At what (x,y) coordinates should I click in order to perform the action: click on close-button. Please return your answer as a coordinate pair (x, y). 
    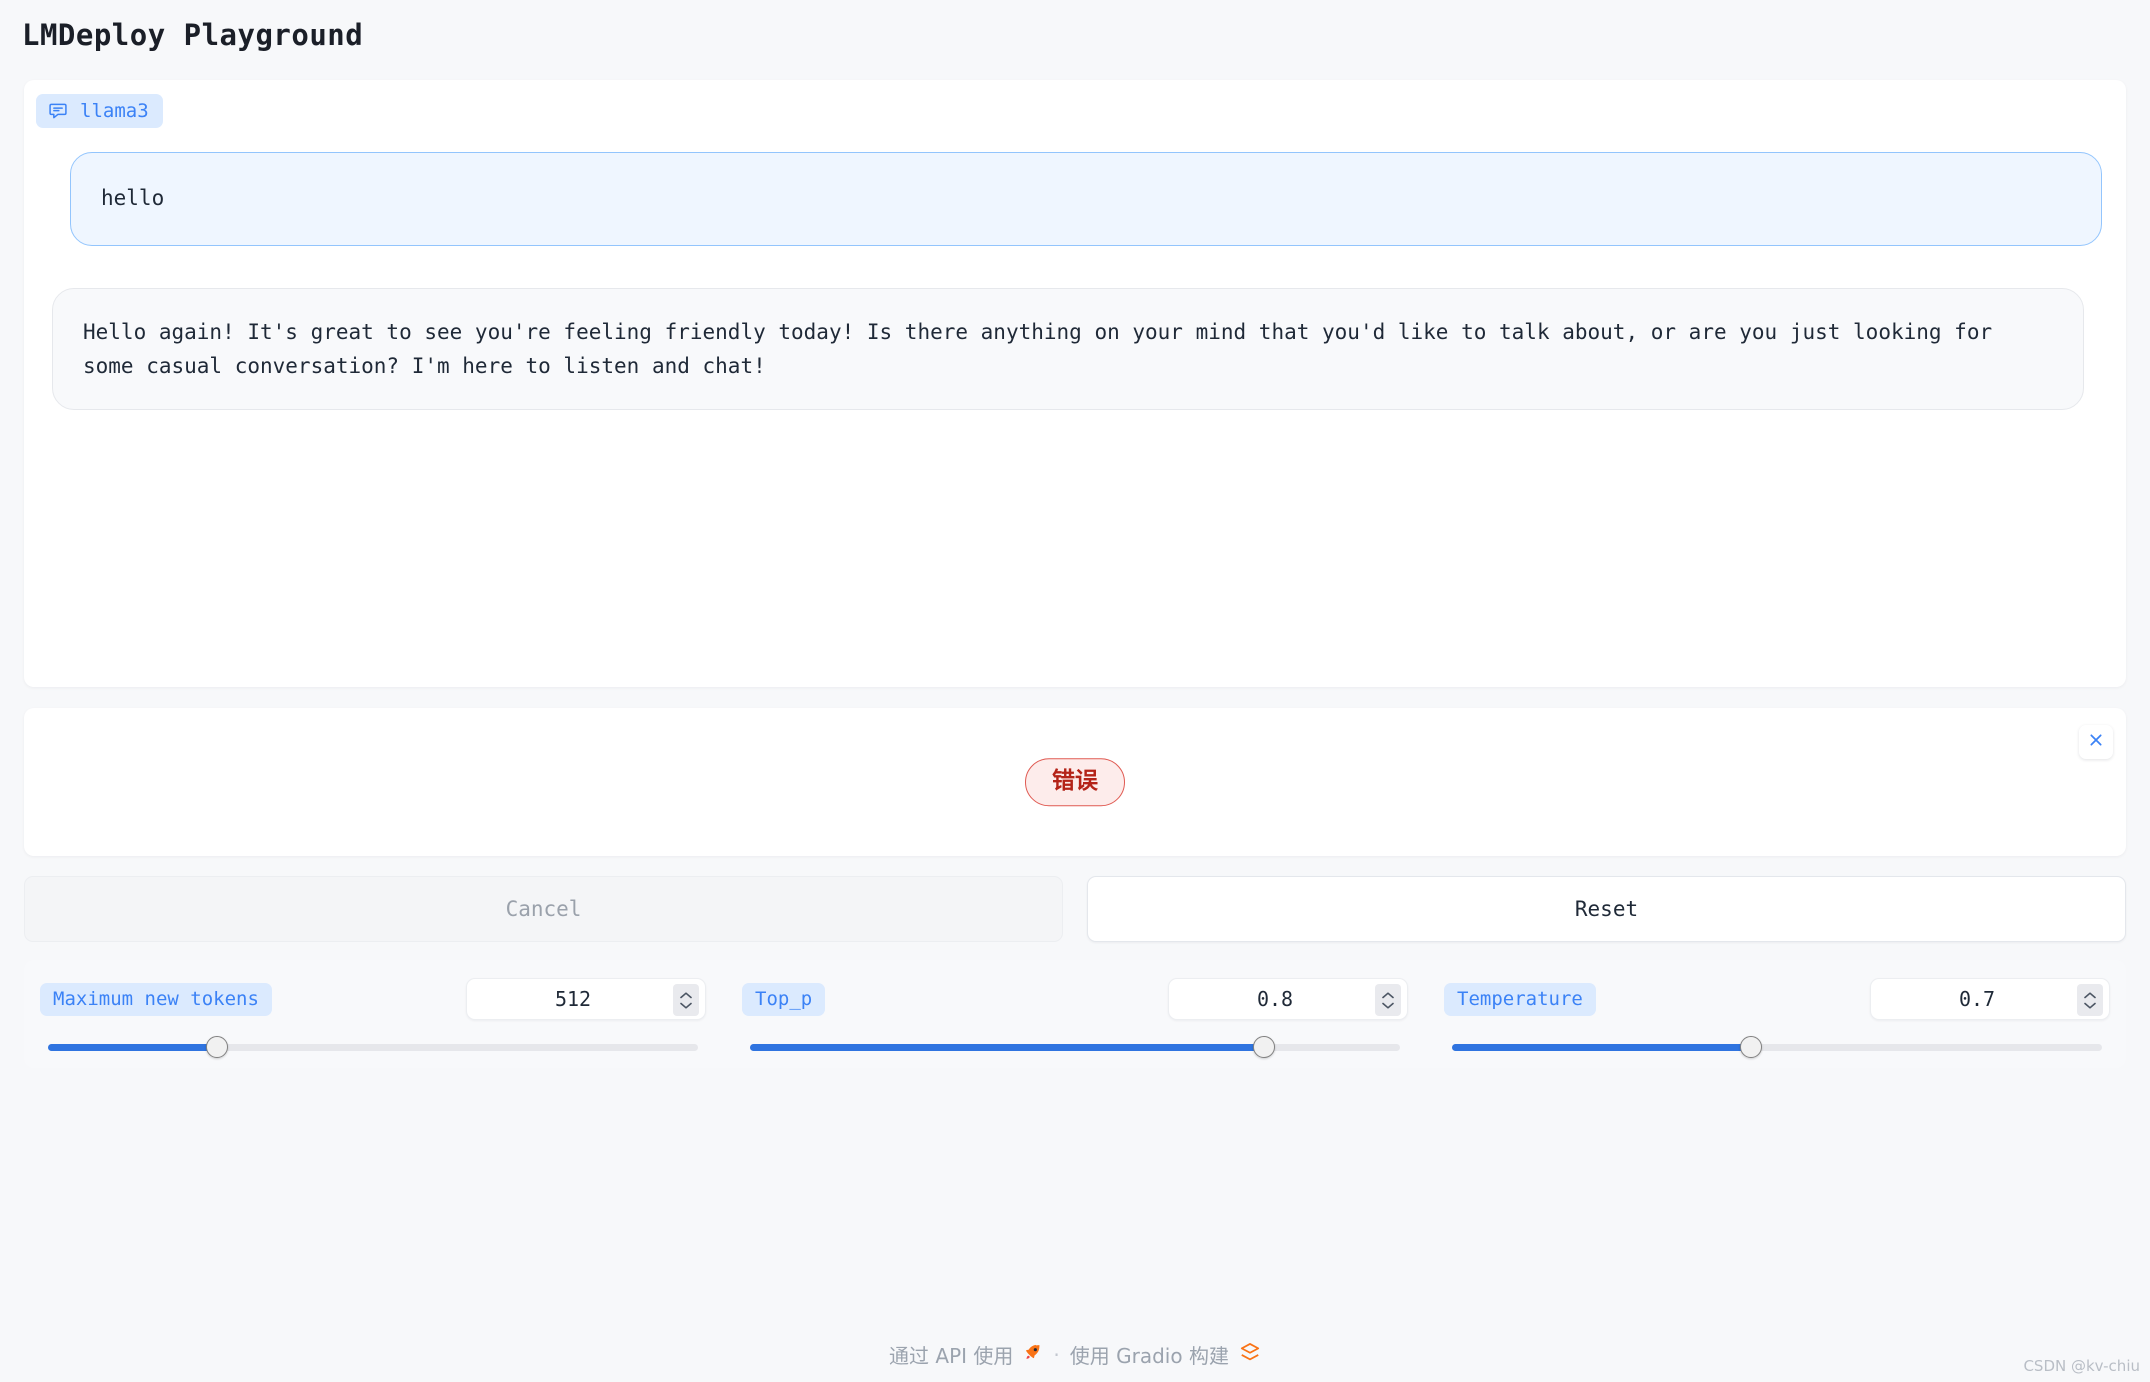
    Looking at the image, I should click on (2096, 742).